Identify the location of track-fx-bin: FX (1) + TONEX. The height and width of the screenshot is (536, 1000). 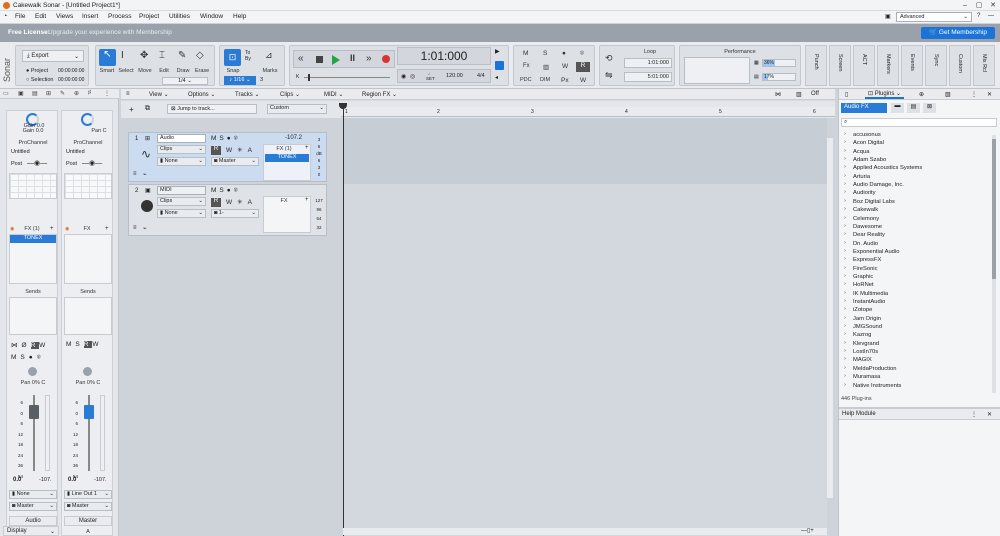
(287, 162).